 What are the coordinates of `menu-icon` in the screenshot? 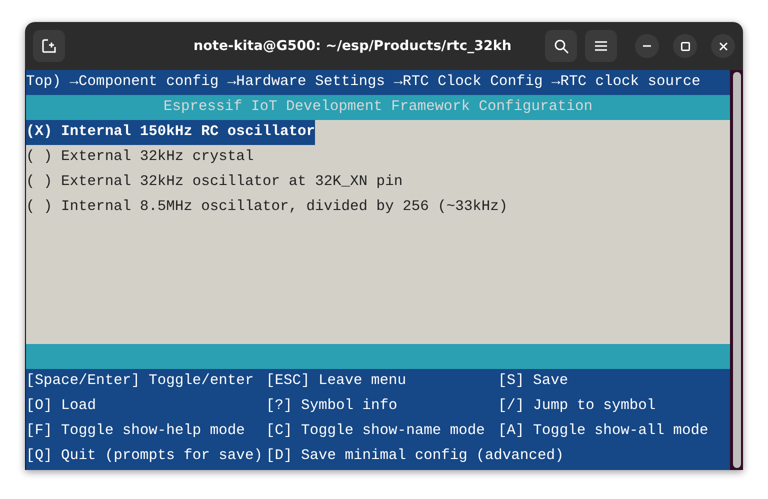 It's located at (601, 46).